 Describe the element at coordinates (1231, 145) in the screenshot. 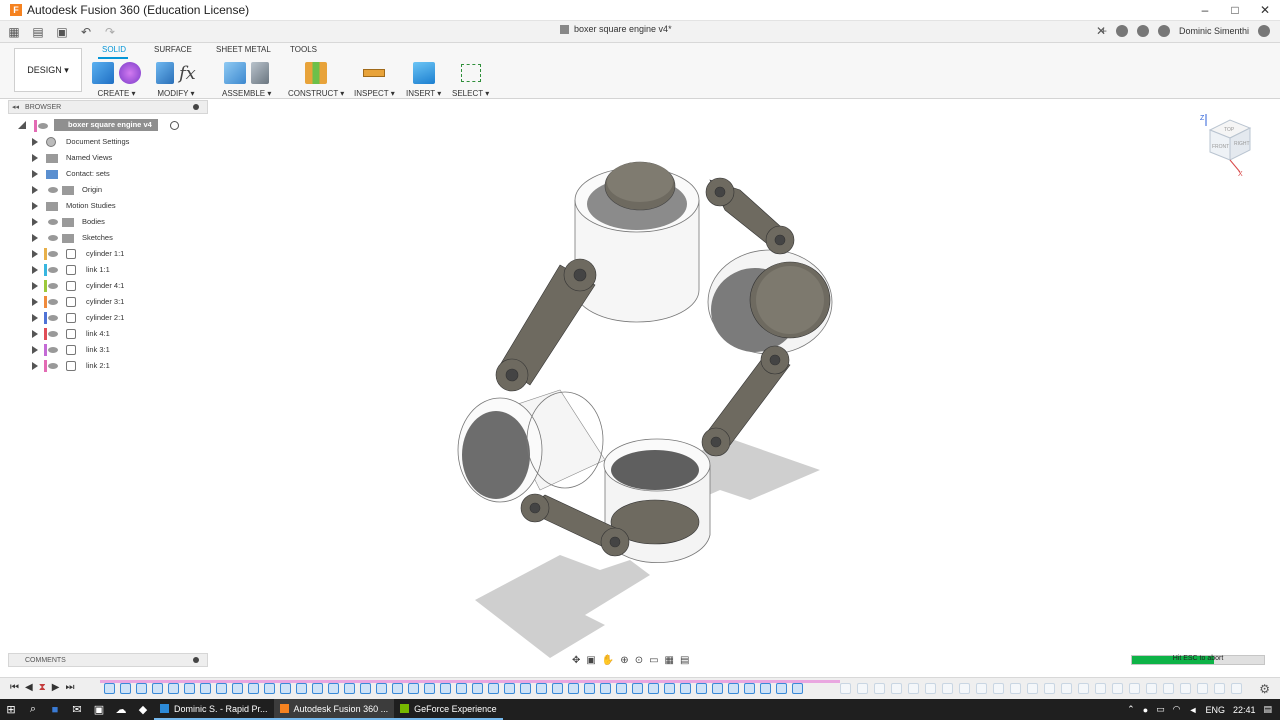

I see `view-cube: Z X TOP FRONT RIGHT` at that location.